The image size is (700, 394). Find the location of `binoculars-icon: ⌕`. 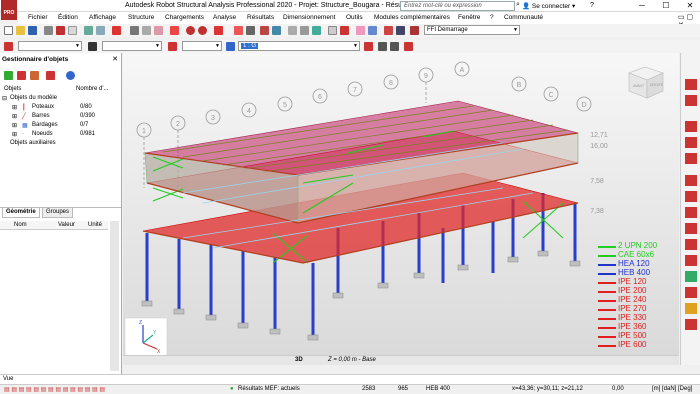

binoculars-icon: ⌕ is located at coordinates (518, 5).